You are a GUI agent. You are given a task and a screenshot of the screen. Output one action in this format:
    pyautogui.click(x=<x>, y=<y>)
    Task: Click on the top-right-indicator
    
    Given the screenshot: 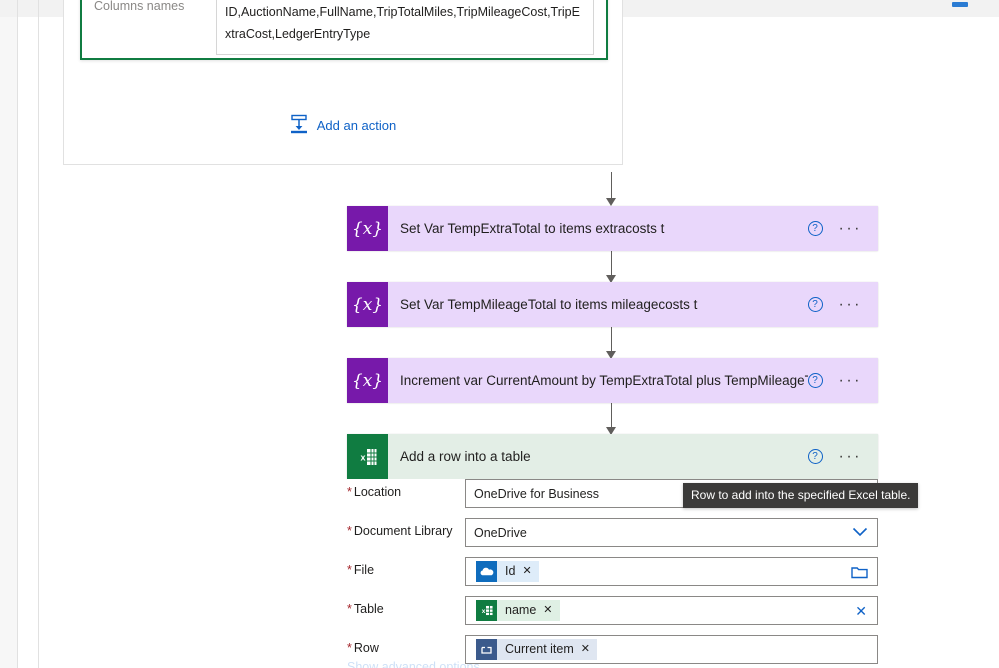 What is the action you would take?
    pyautogui.click(x=960, y=4)
    